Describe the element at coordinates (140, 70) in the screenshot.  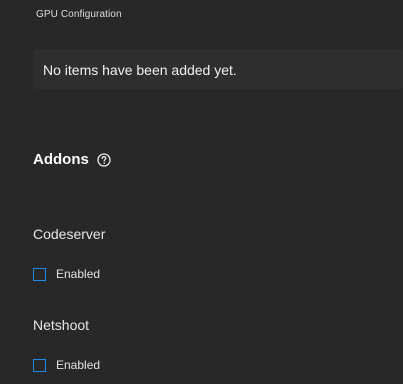
I see `empty-list-message: No items have been added yet.` at that location.